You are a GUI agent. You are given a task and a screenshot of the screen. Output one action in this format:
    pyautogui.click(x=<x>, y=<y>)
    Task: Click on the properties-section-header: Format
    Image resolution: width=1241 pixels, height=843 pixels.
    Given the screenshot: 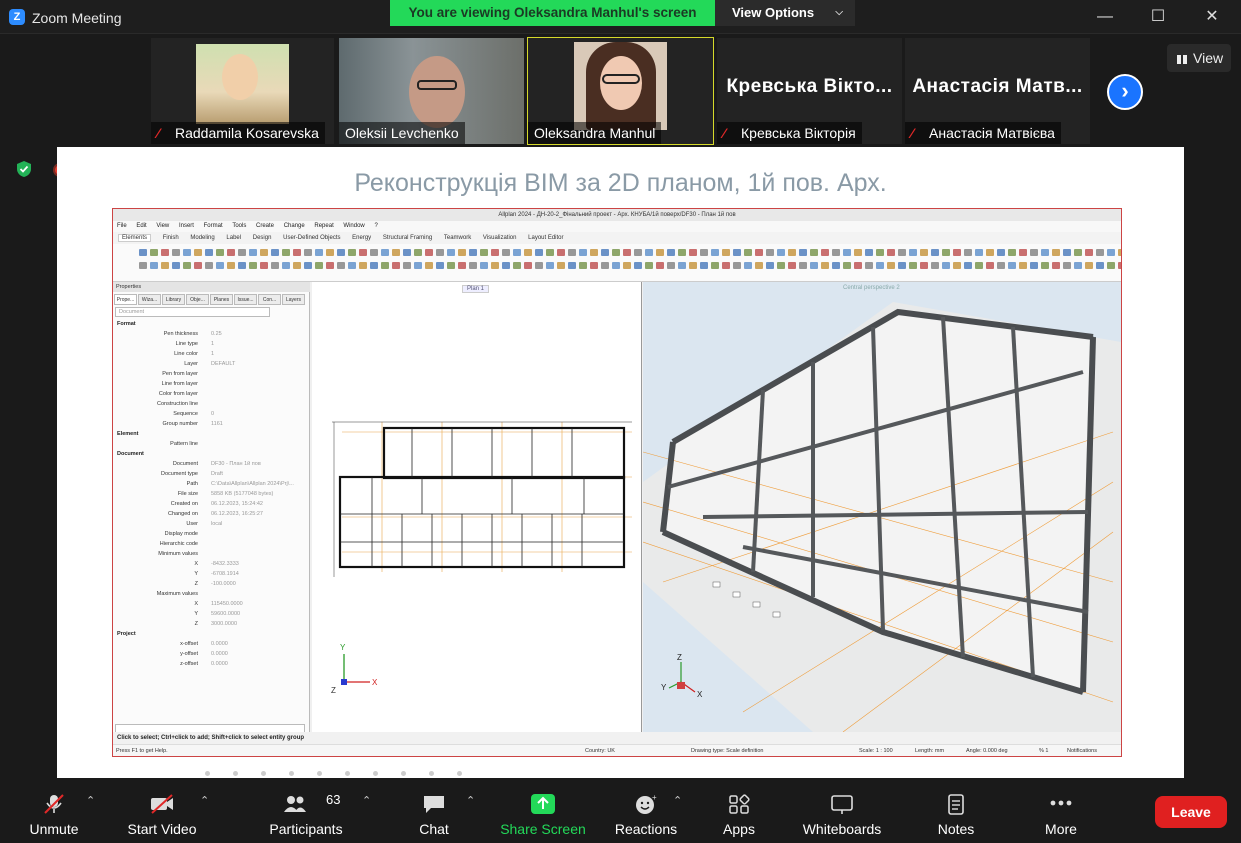 What is the action you would take?
    pyautogui.click(x=211, y=324)
    